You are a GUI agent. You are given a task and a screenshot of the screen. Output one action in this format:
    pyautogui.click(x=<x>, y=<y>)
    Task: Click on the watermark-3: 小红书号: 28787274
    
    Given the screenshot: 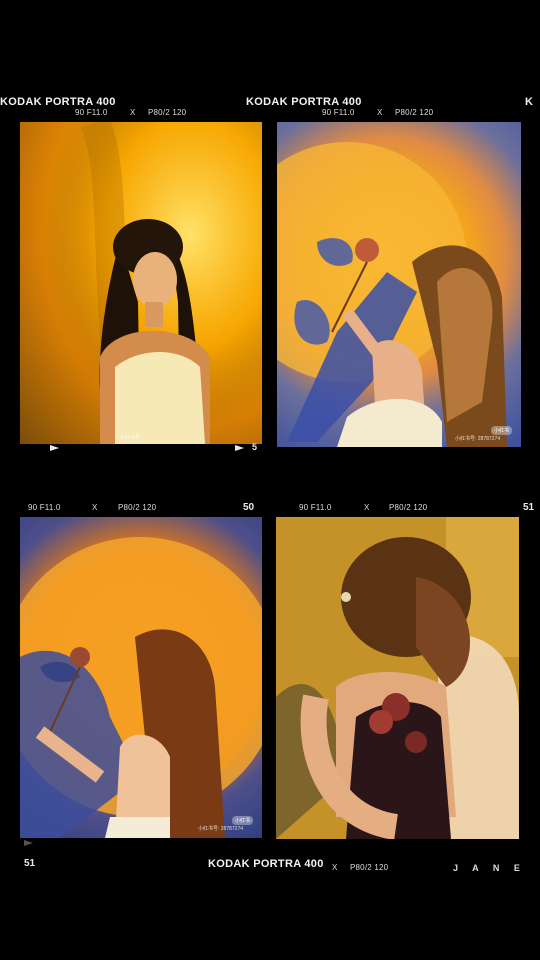 What is the action you would take?
    pyautogui.click(x=221, y=829)
    